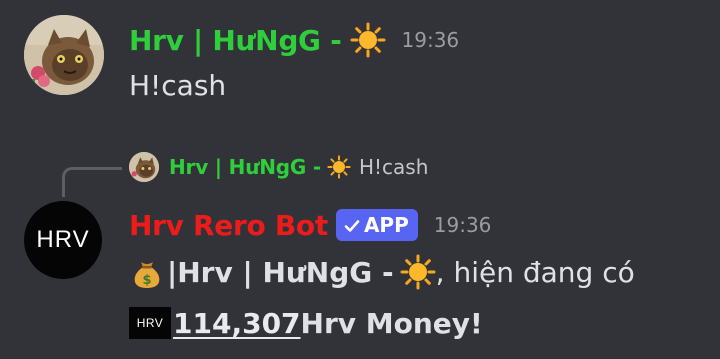  Describe the element at coordinates (235, 40) in the screenshot. I see `username: Hrv | HưNgG -` at that location.